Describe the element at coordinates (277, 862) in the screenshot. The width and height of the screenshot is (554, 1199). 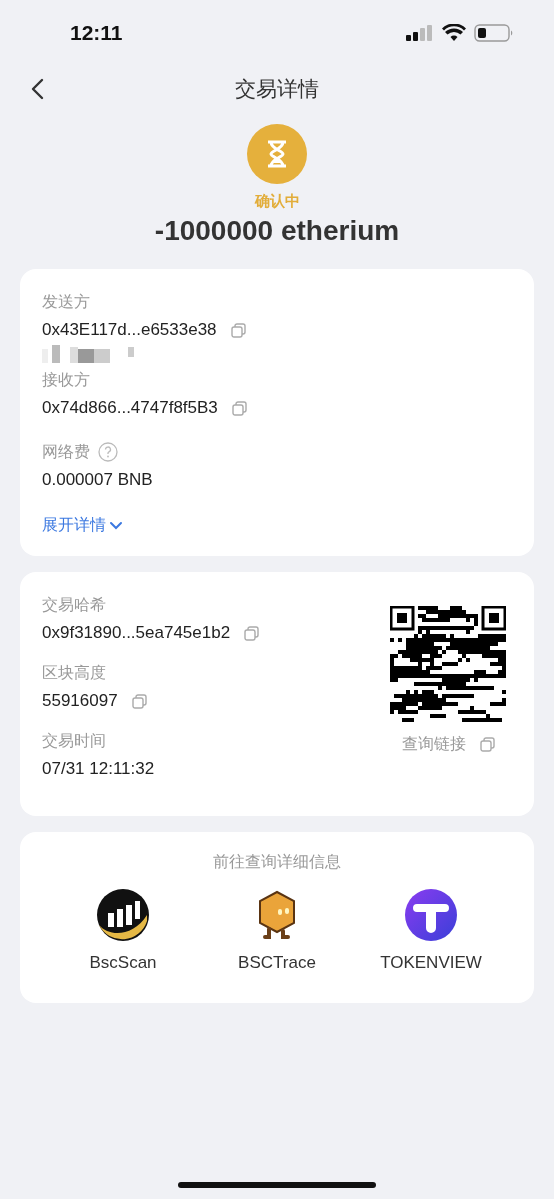
I see `section-title: 前往查询详细信息` at that location.